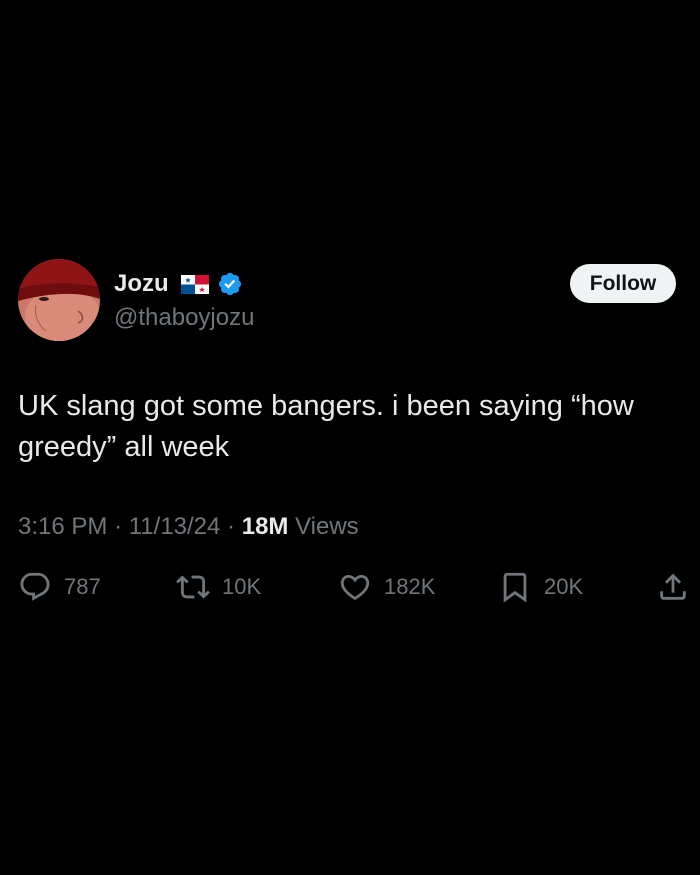 The image size is (700, 875). I want to click on avatar, so click(59, 300).